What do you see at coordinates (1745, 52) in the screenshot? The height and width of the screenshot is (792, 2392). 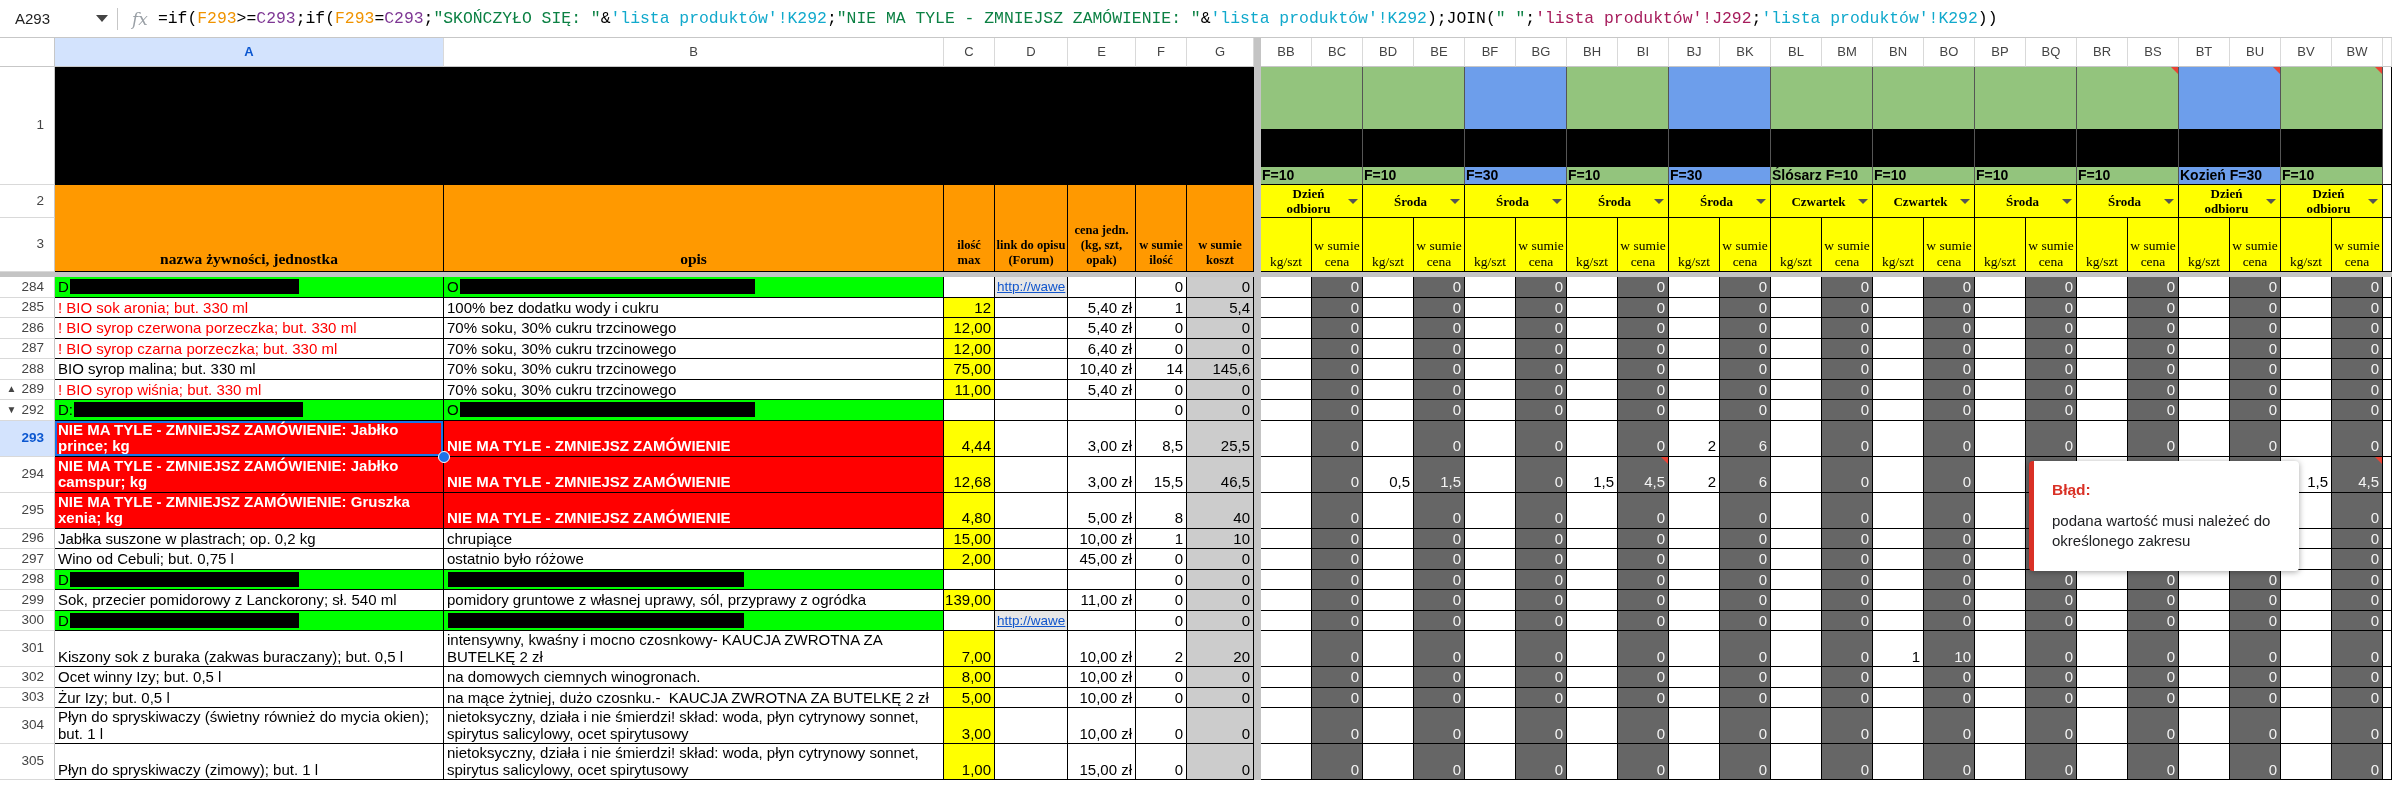 I see `column-header: BK` at bounding box center [1745, 52].